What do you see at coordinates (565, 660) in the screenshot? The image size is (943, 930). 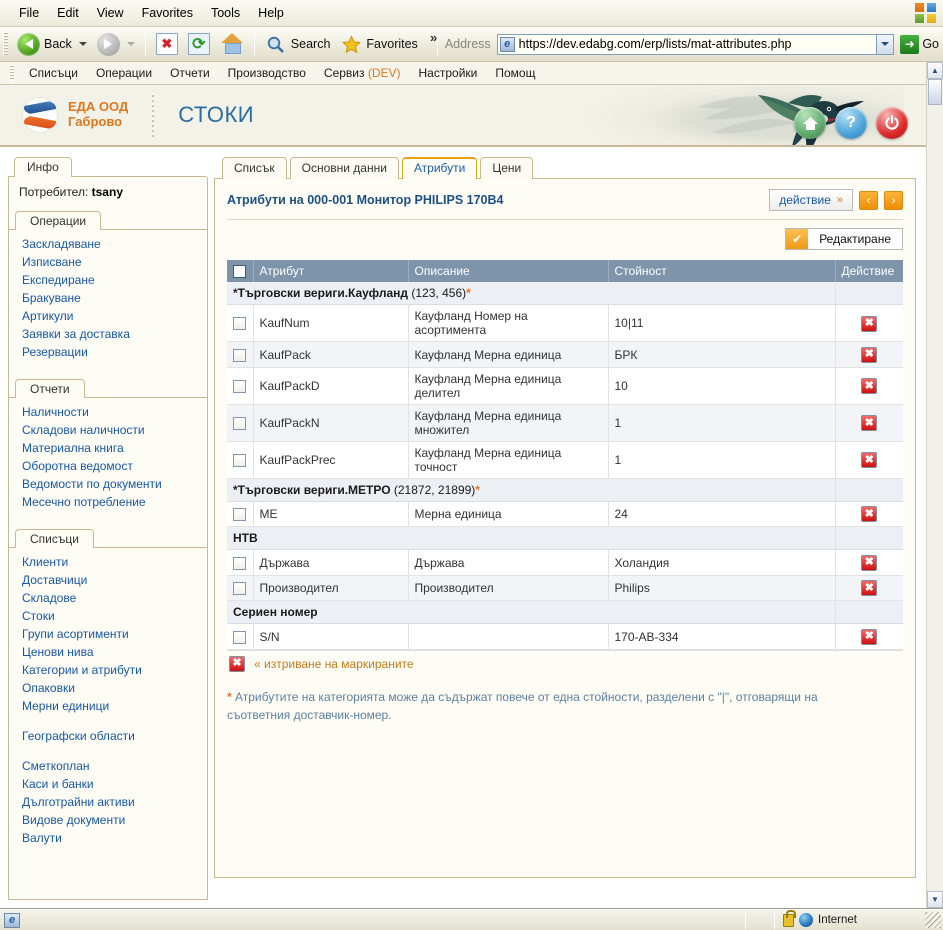 I see `delete-selected-row: ✖ « изтриване на маркираните` at bounding box center [565, 660].